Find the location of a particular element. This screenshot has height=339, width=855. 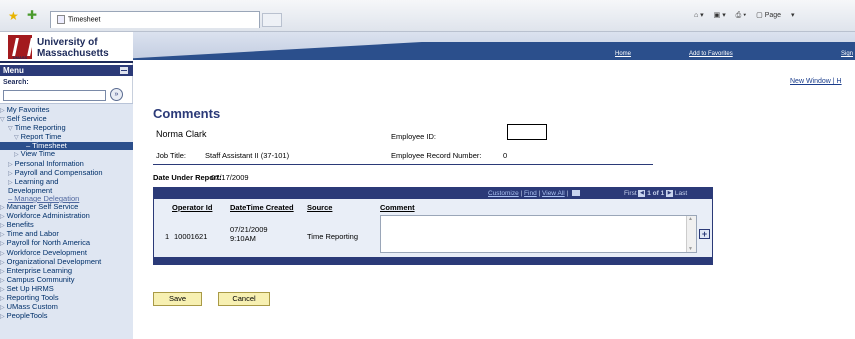

browser-toolbar: ★ ✚ Timesheet ⌂ ▾ ▣ ▾ ⎙ ▾ ▢ Page ▾ is located at coordinates (427, 16).